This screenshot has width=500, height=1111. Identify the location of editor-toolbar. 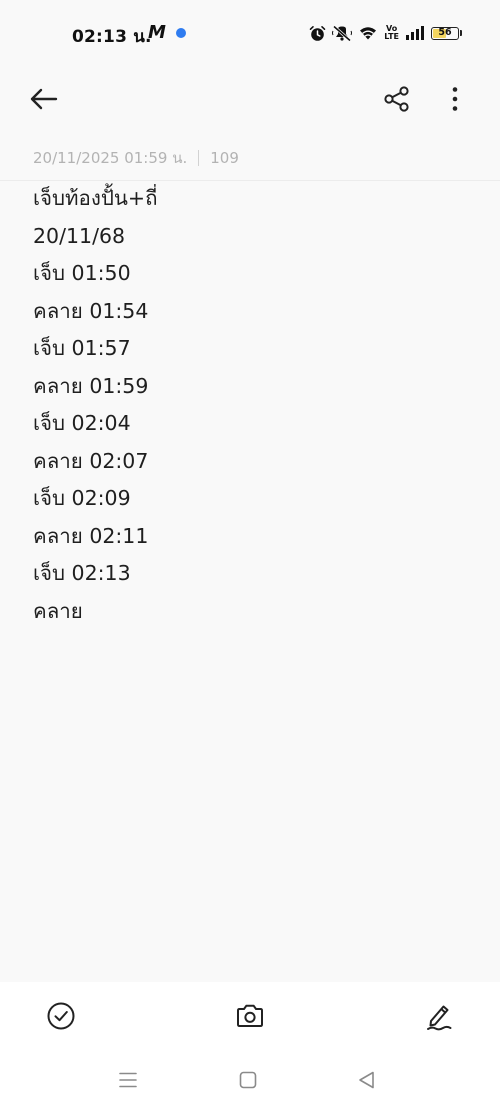
(250, 1016).